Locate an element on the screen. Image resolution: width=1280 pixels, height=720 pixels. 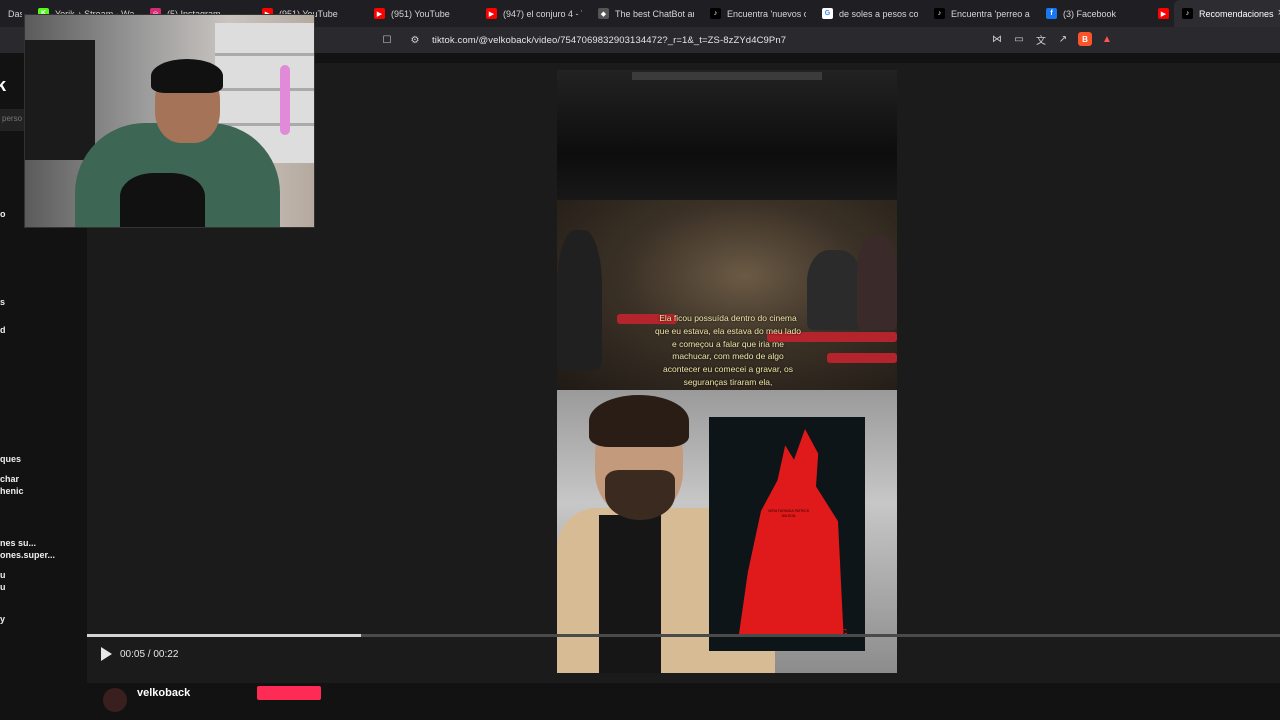
player-controls: 00:05 / 00:22 is located at coordinates (139, 654).